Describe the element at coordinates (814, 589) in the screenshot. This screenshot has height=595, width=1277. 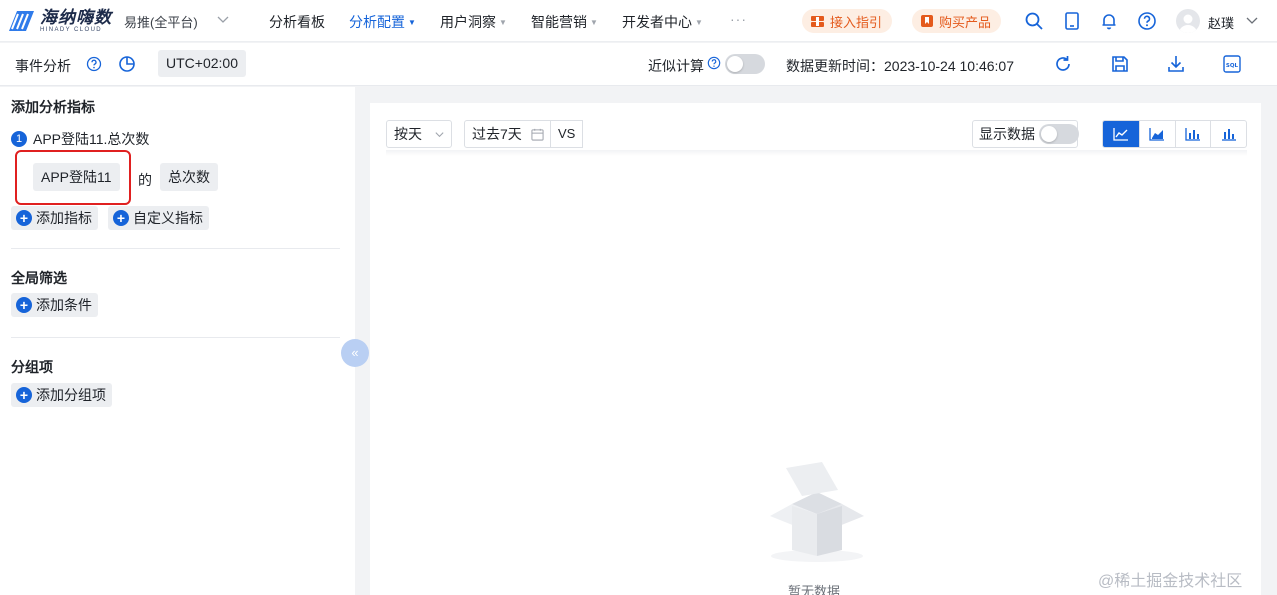
I see `empty-state-text: 暂无数据` at that location.